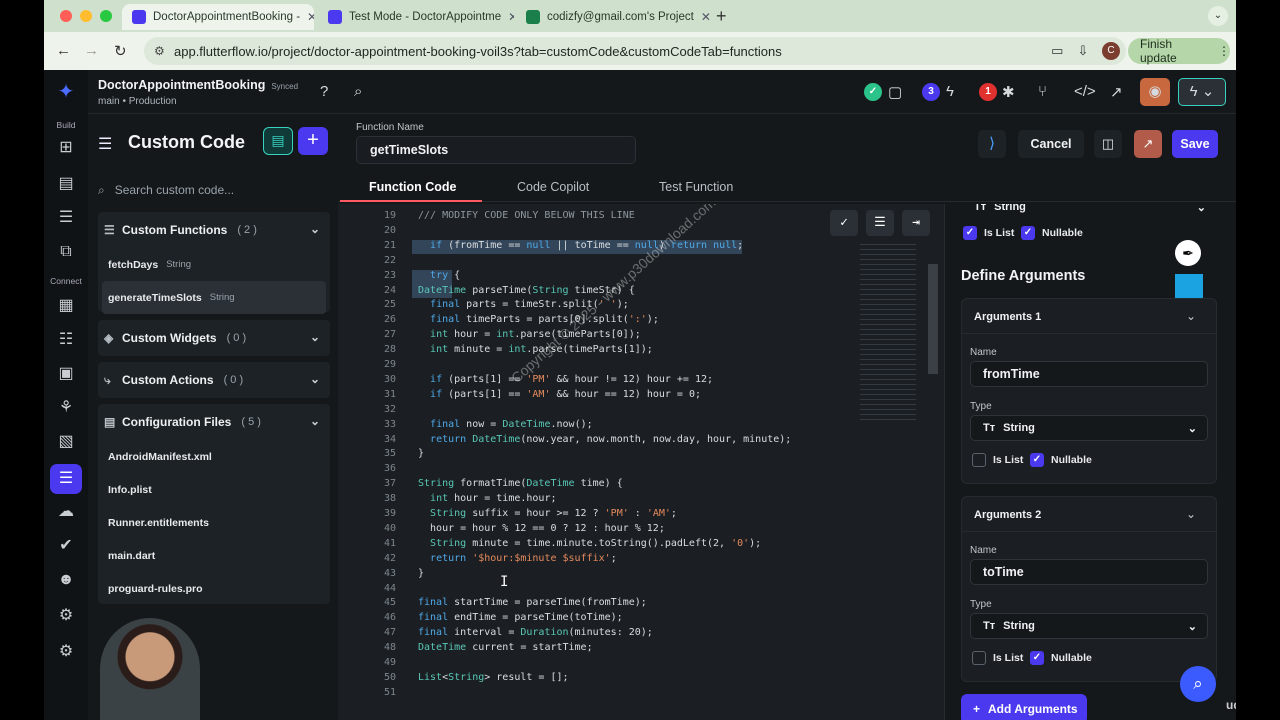  I want to click on install-app-icon: ⇩, so click(1082, 51).